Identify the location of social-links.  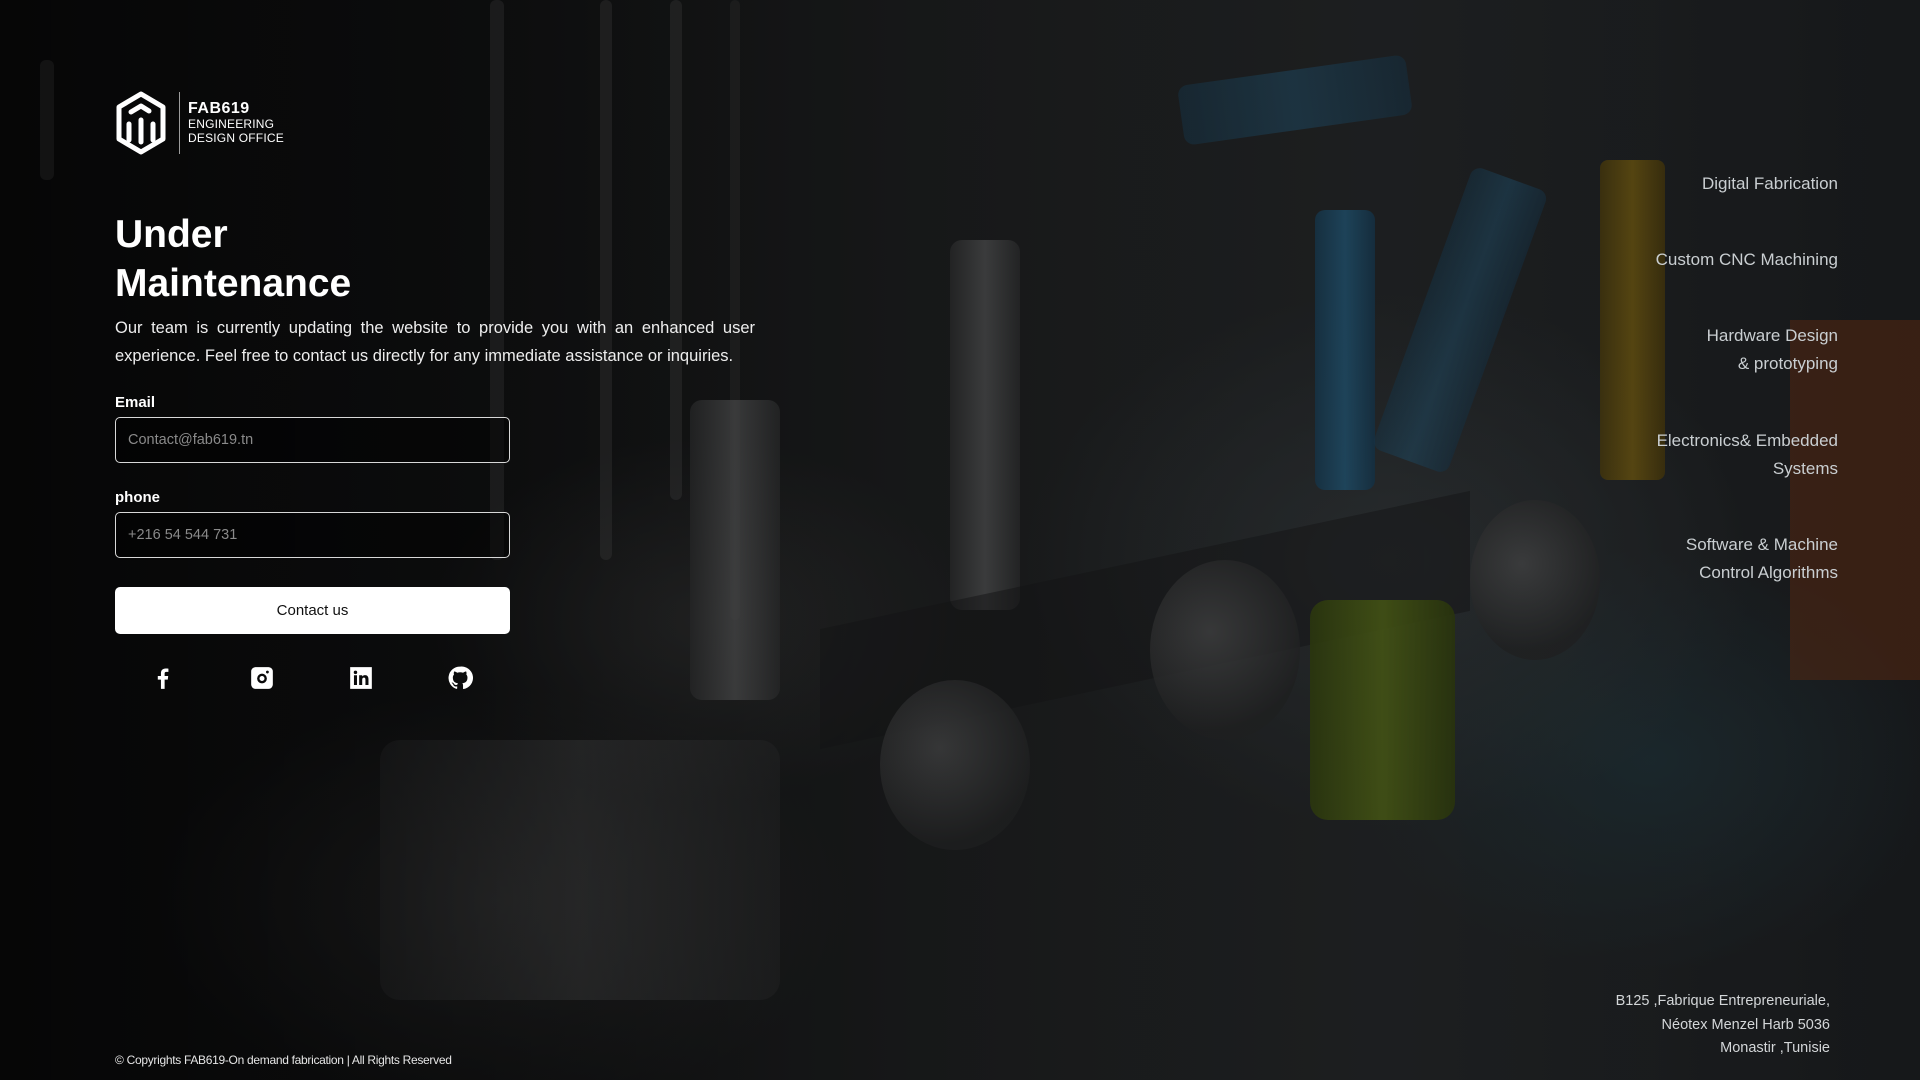
(343, 678).